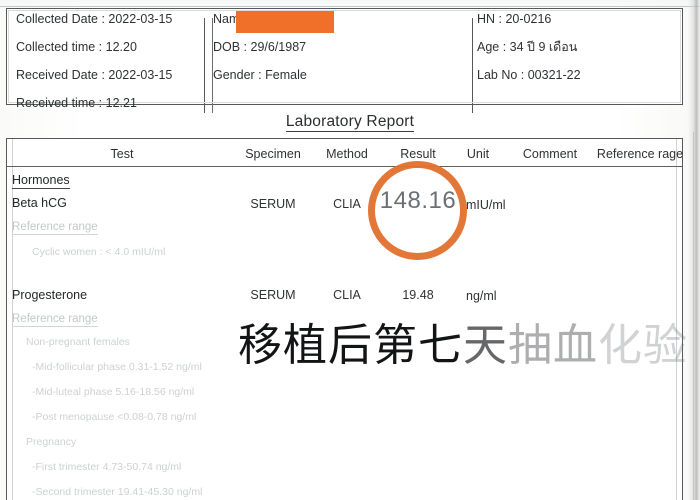 This screenshot has width=700, height=500. What do you see at coordinates (51, 442) in the screenshot?
I see `progesterone-reference-item: Pregnancy` at bounding box center [51, 442].